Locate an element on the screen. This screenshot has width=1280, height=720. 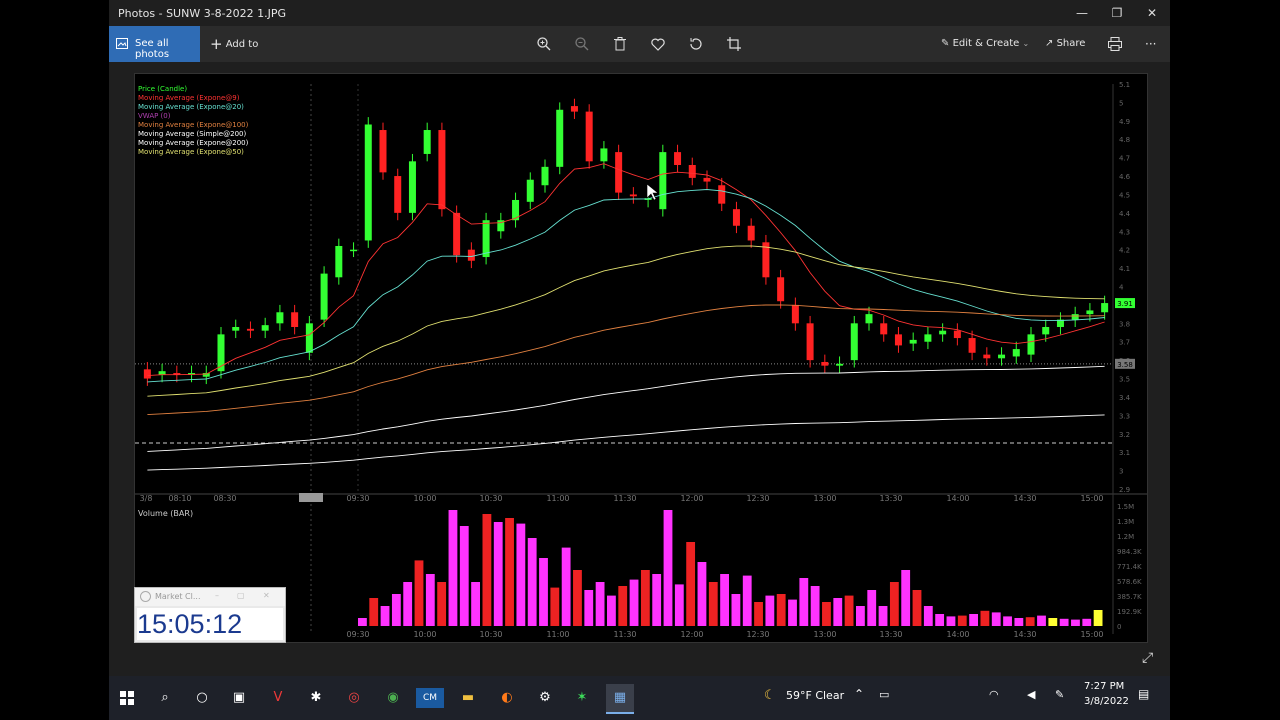
chevron-up-icon: ⌃ is located at coordinates (859, 694).